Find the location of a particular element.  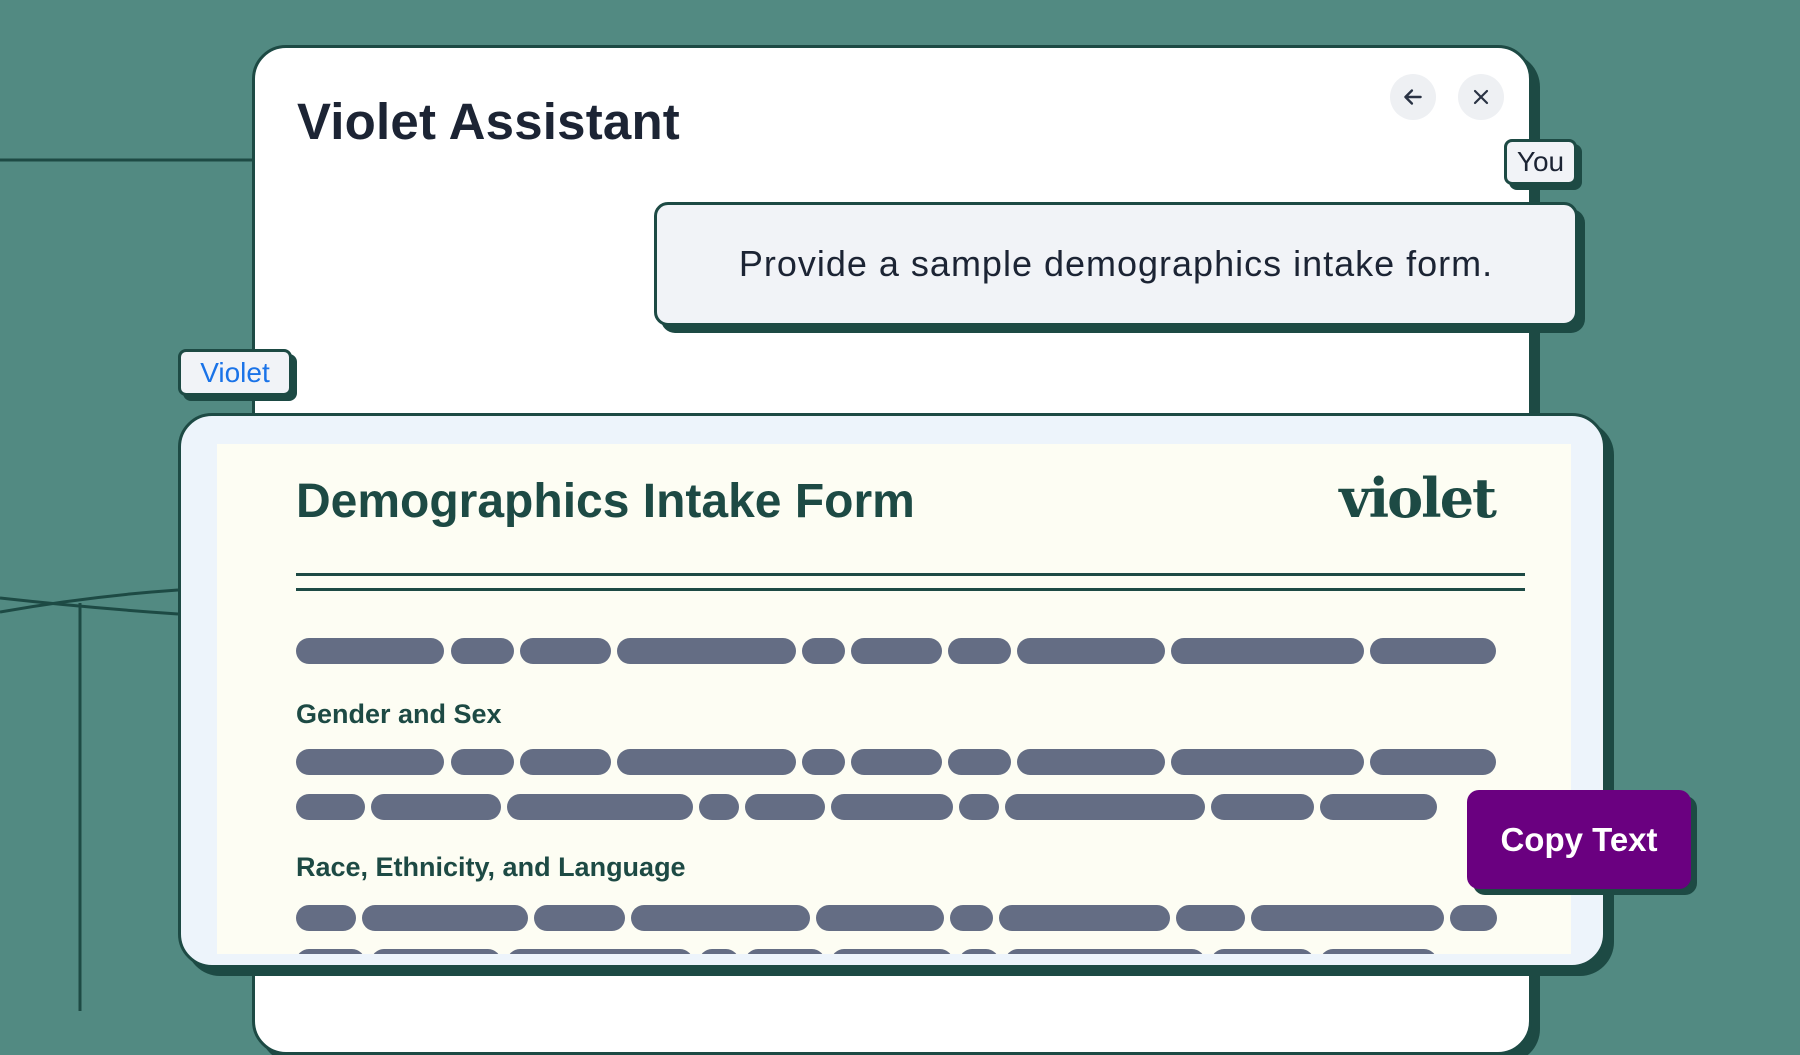

user-tag: You is located at coordinates (1540, 162).